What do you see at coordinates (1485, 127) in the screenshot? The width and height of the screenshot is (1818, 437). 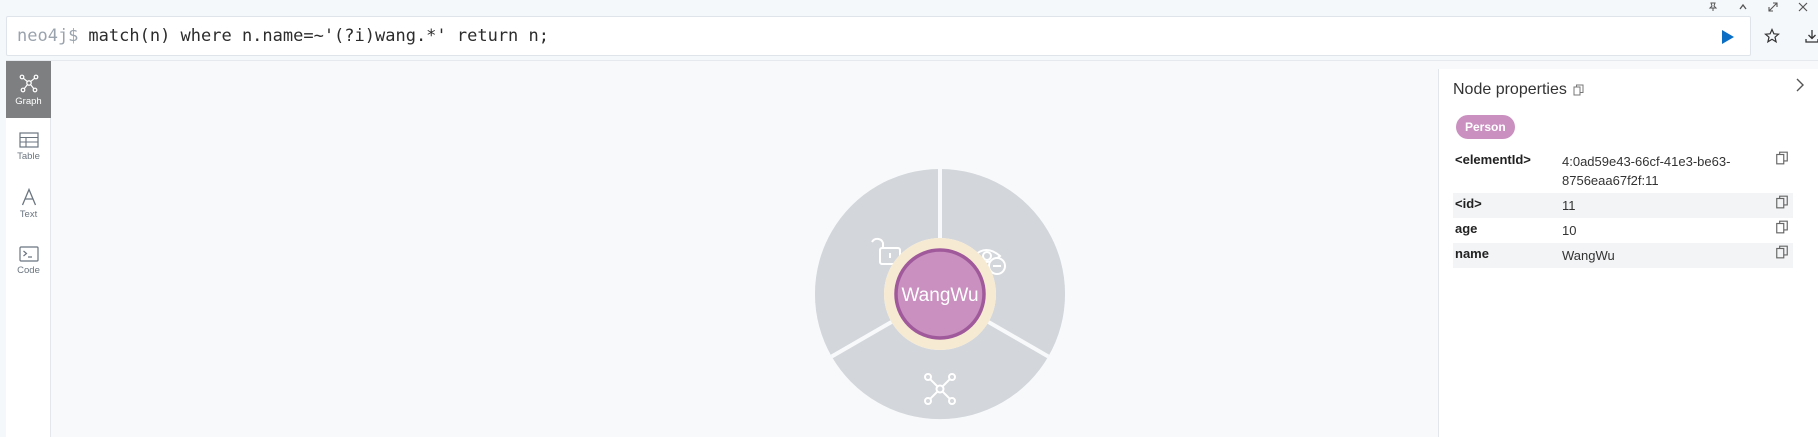 I see `node-label-badge: Person` at bounding box center [1485, 127].